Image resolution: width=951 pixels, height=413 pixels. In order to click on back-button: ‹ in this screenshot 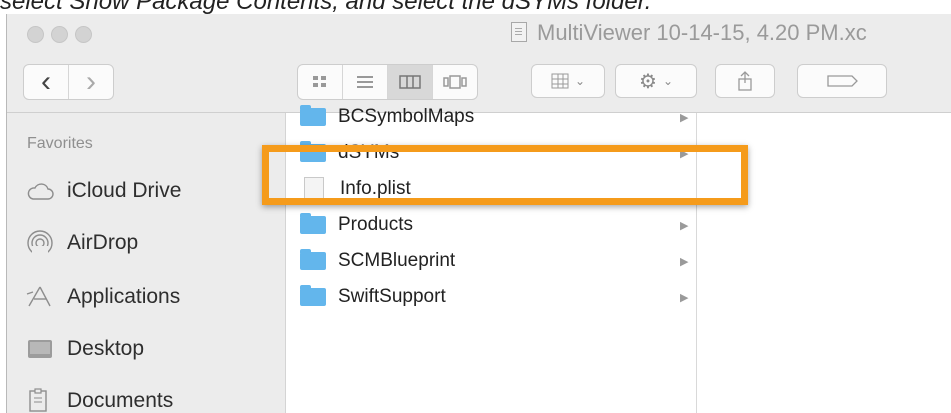, I will do `click(46, 82)`.